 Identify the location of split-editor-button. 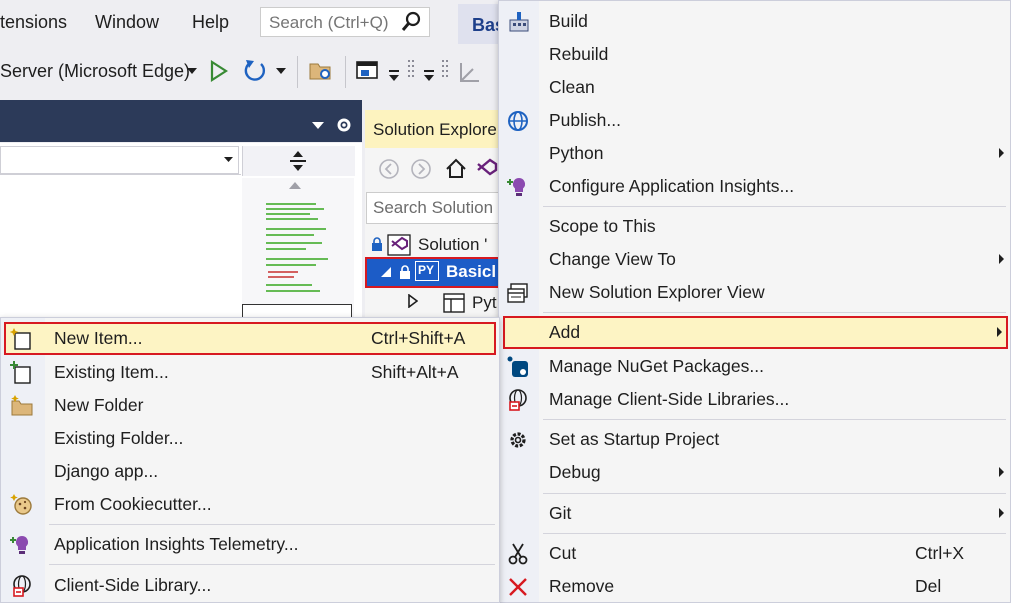
(298, 161).